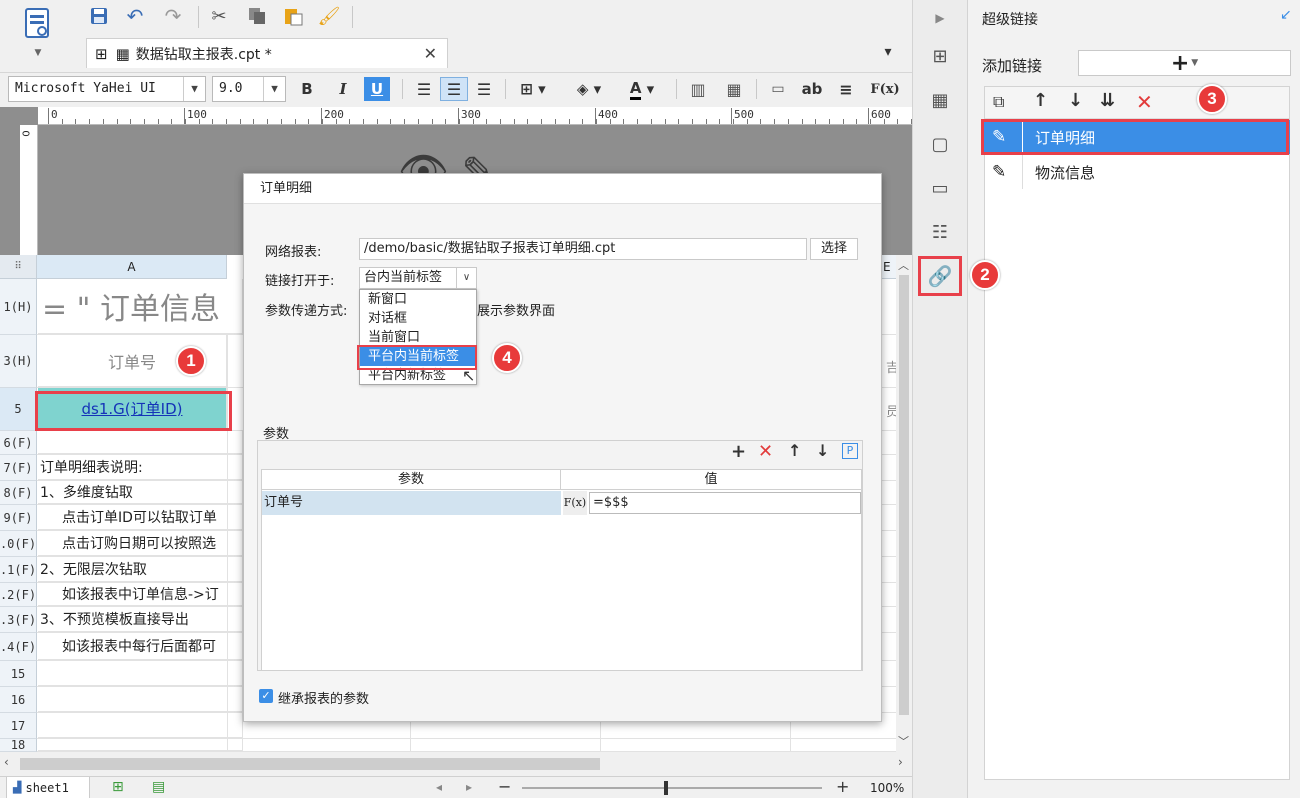 This screenshot has height=798, width=1300. What do you see at coordinates (38, 24) in the screenshot?
I see `template-icon` at bounding box center [38, 24].